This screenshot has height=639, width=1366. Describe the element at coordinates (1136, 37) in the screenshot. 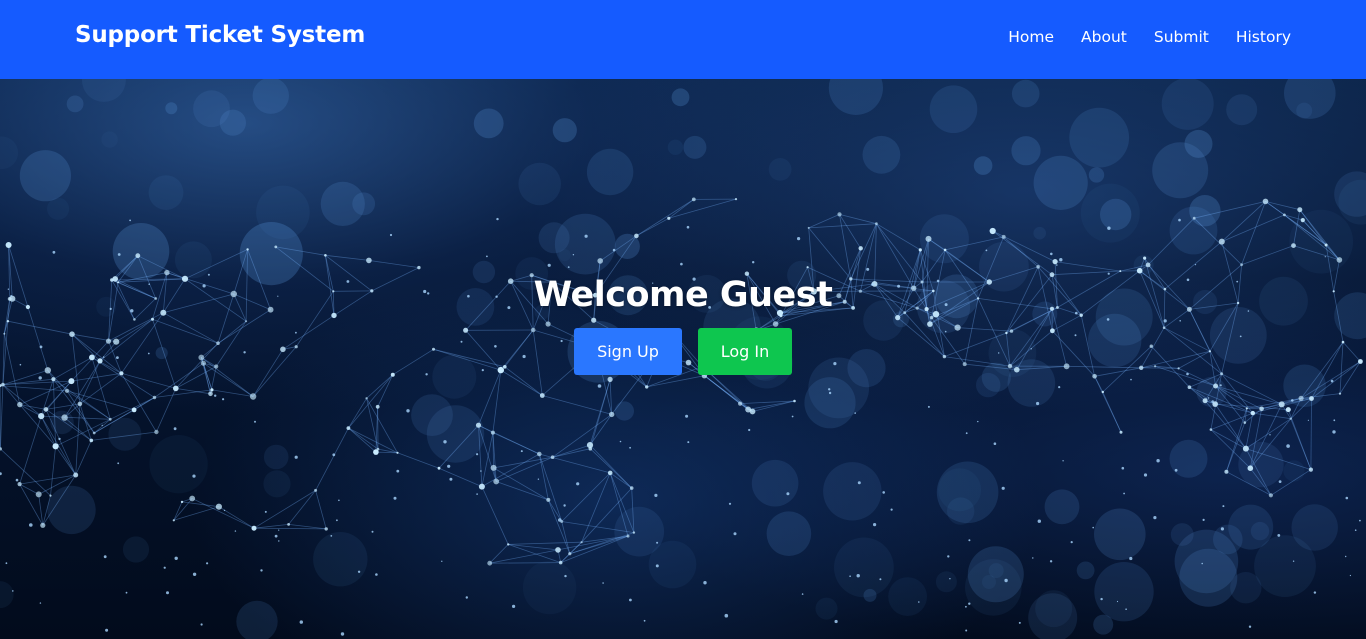

I see `nav-links: Home About Submit History` at that location.